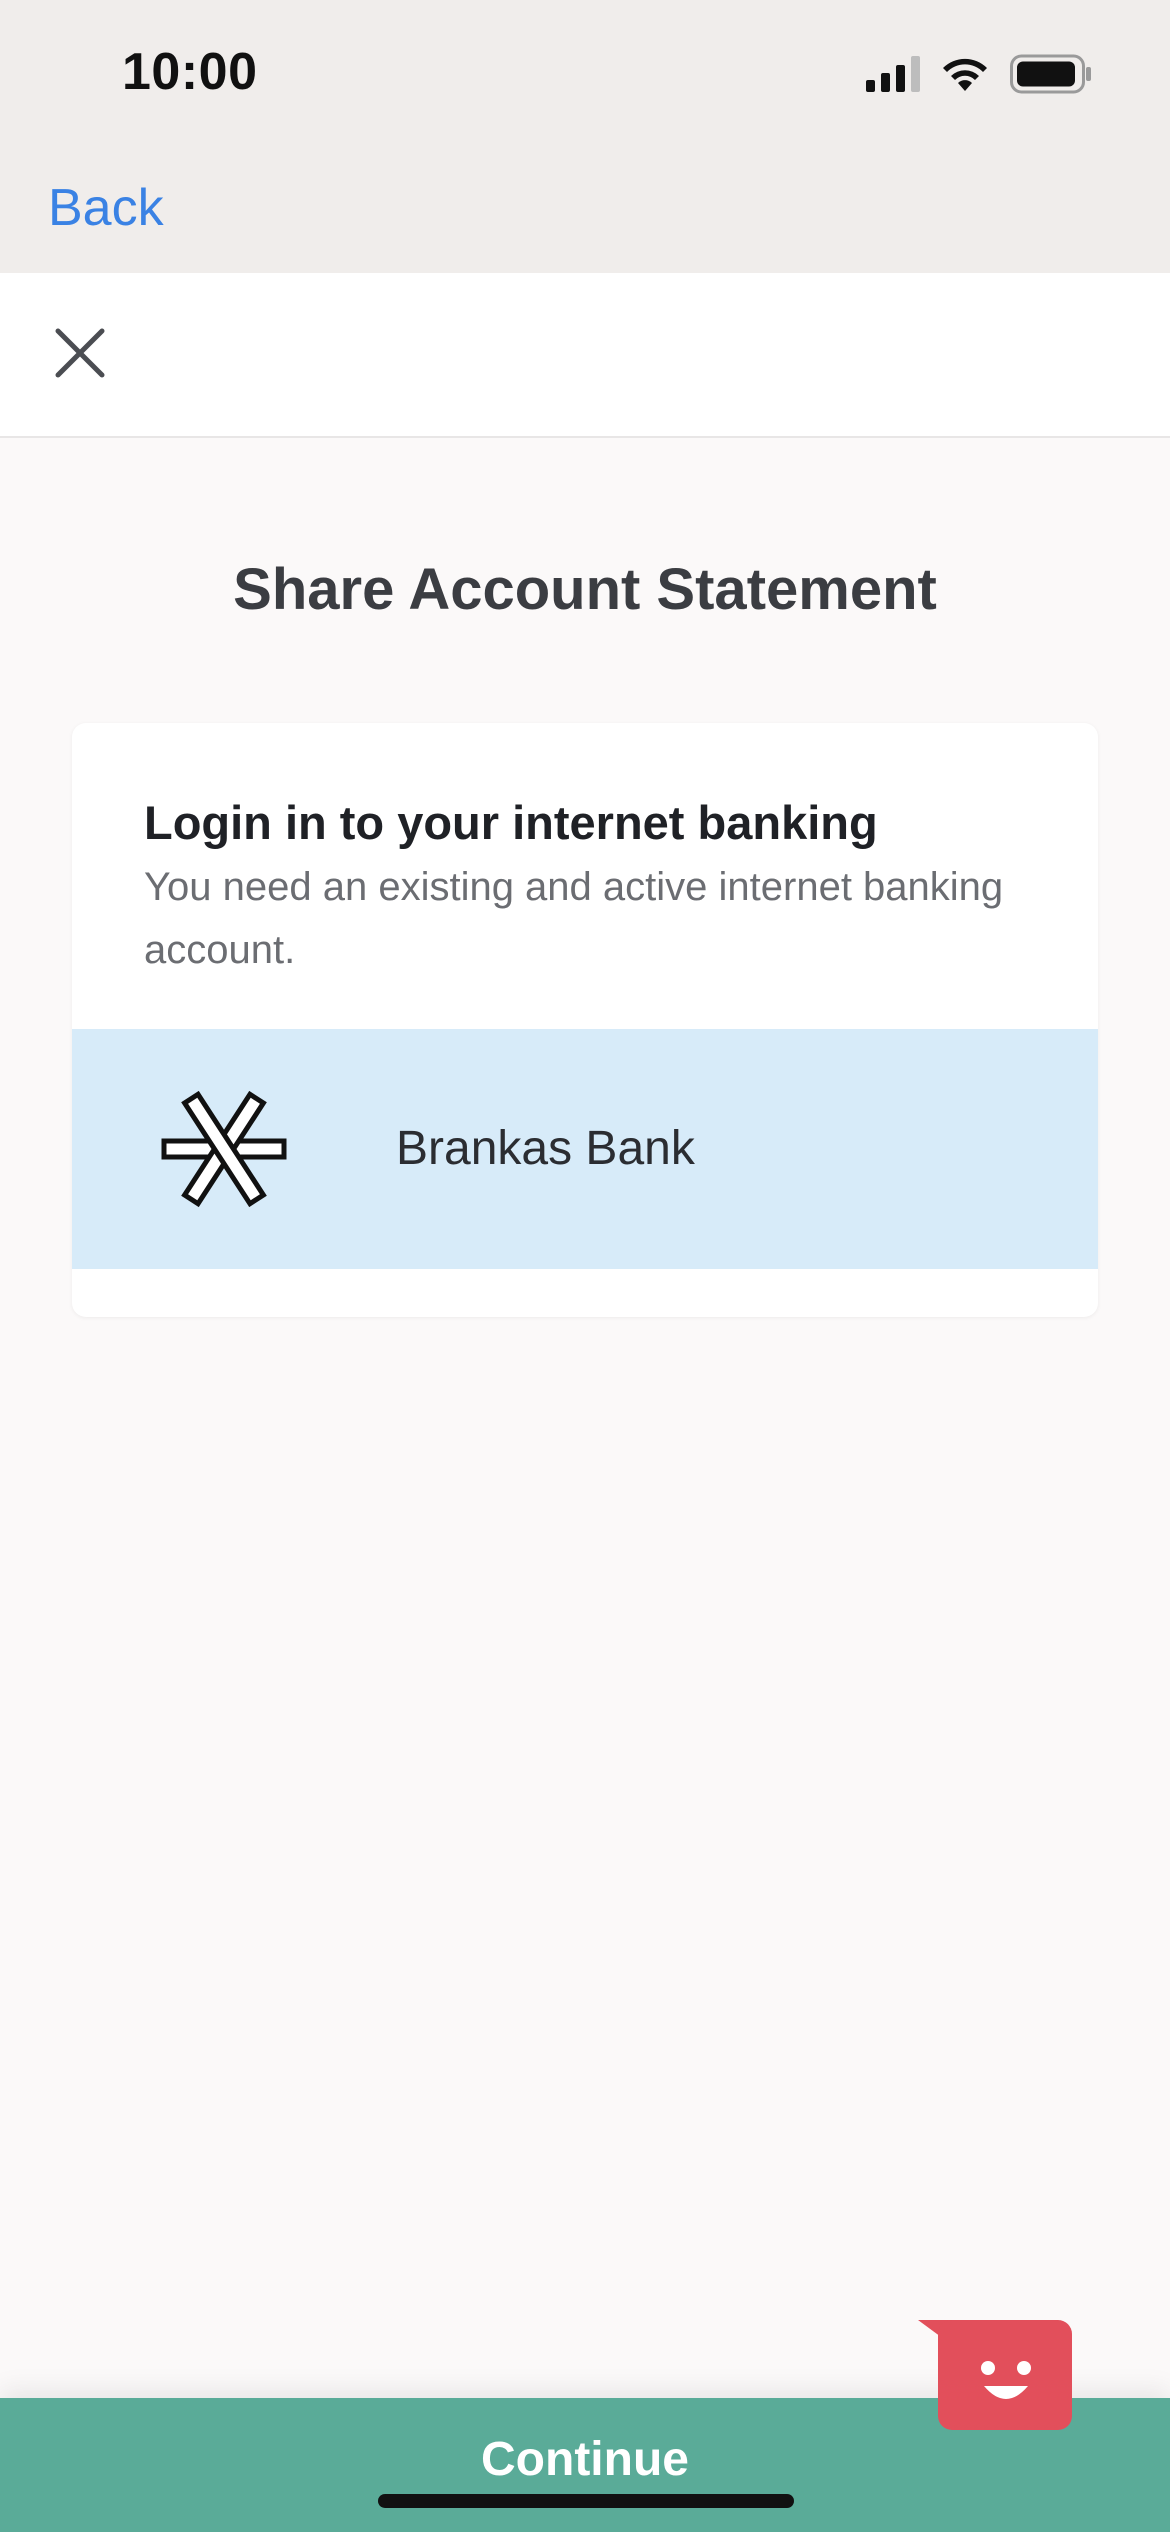 The width and height of the screenshot is (1170, 2532). Describe the element at coordinates (585, 355) in the screenshot. I see `sheet-header` at that location.